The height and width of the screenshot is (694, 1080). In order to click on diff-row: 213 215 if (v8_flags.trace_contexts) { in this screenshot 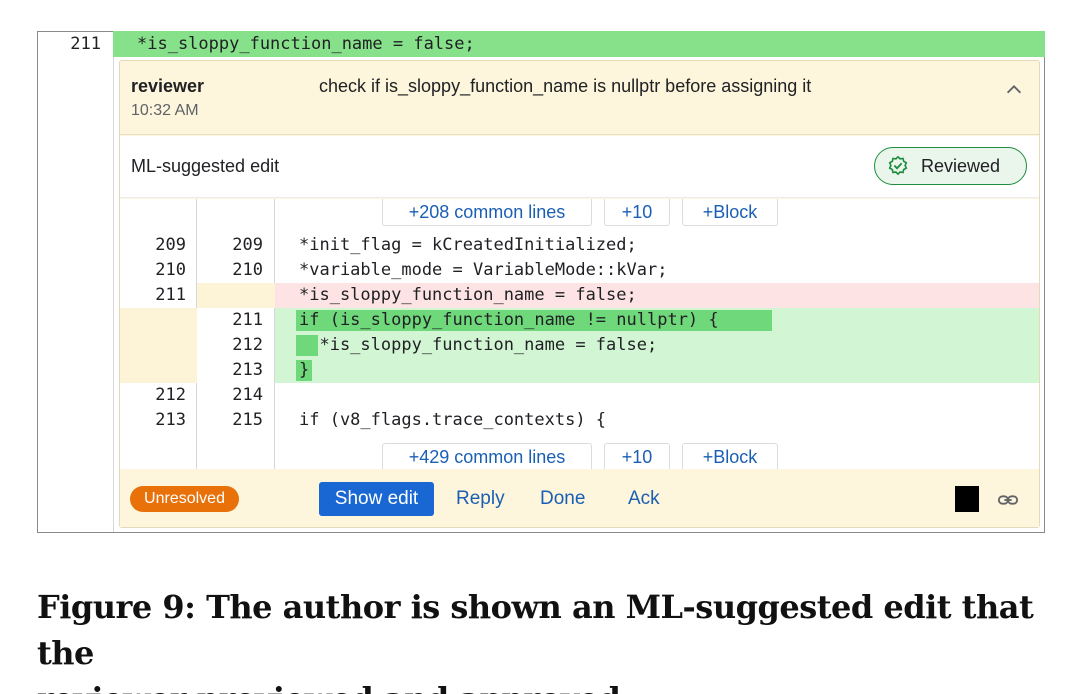, I will do `click(579, 420)`.